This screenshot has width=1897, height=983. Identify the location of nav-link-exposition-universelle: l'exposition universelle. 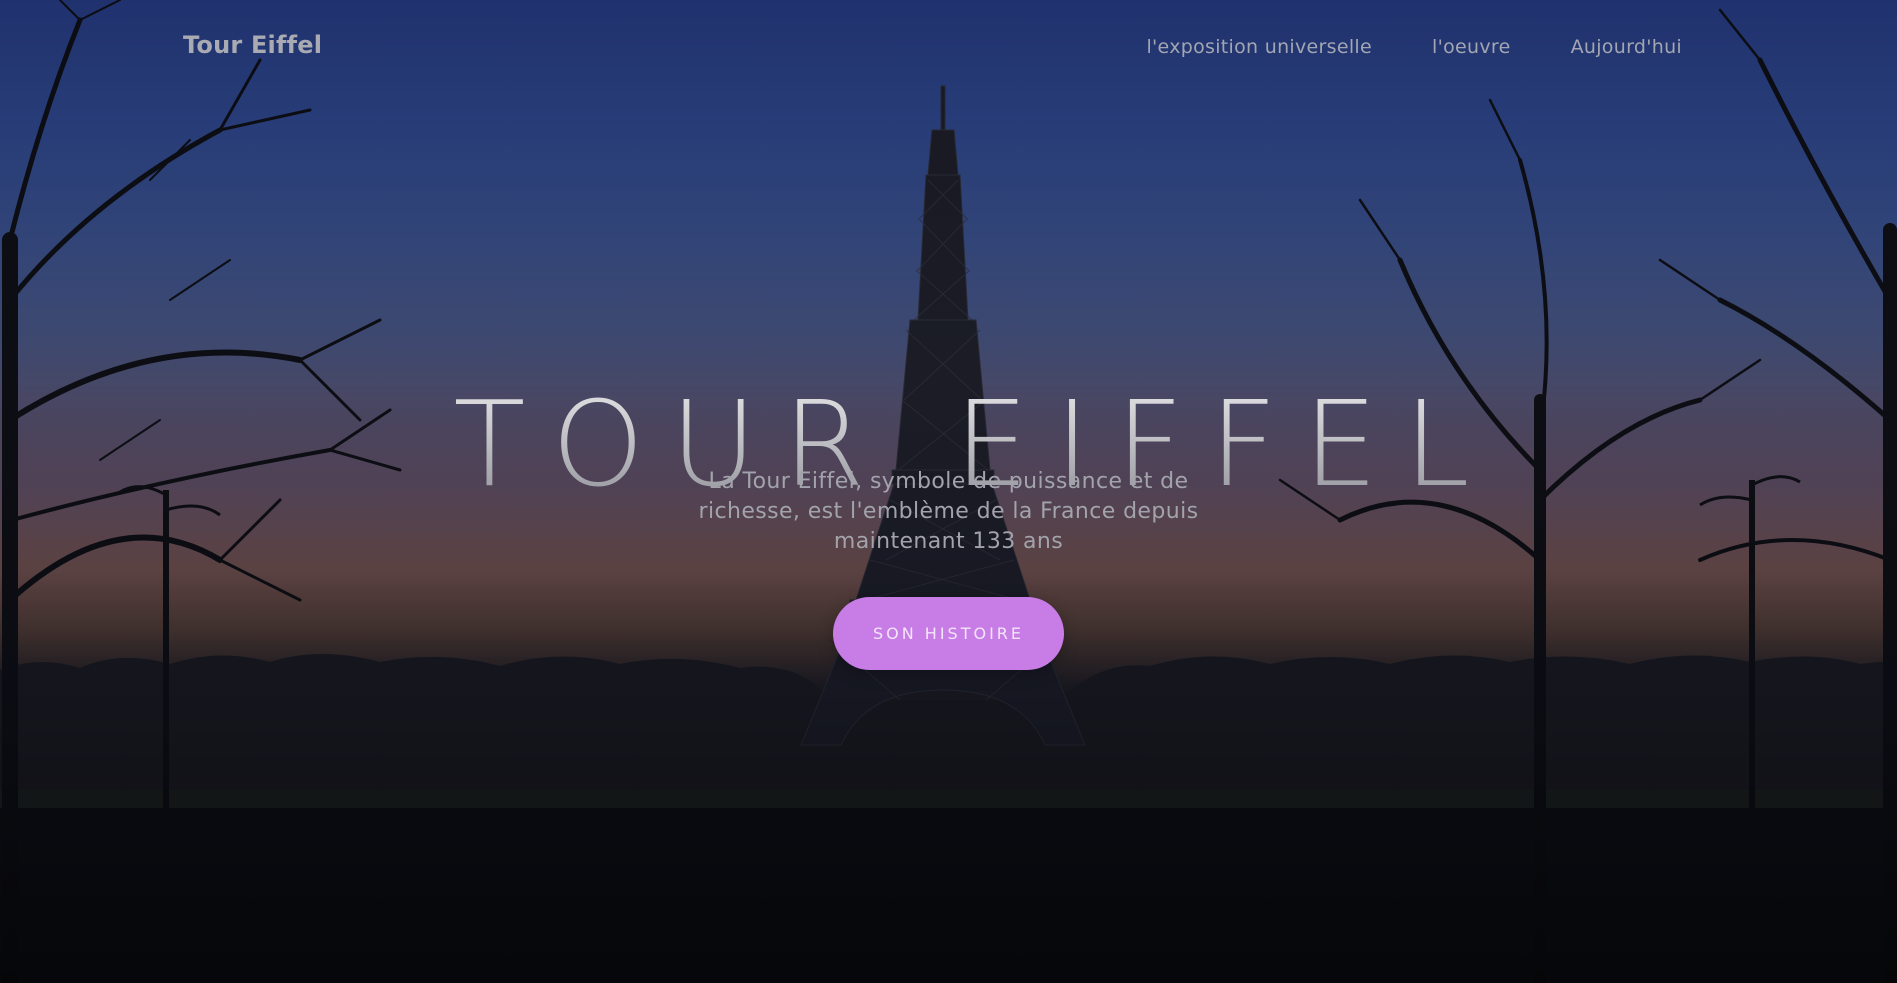
(1259, 47).